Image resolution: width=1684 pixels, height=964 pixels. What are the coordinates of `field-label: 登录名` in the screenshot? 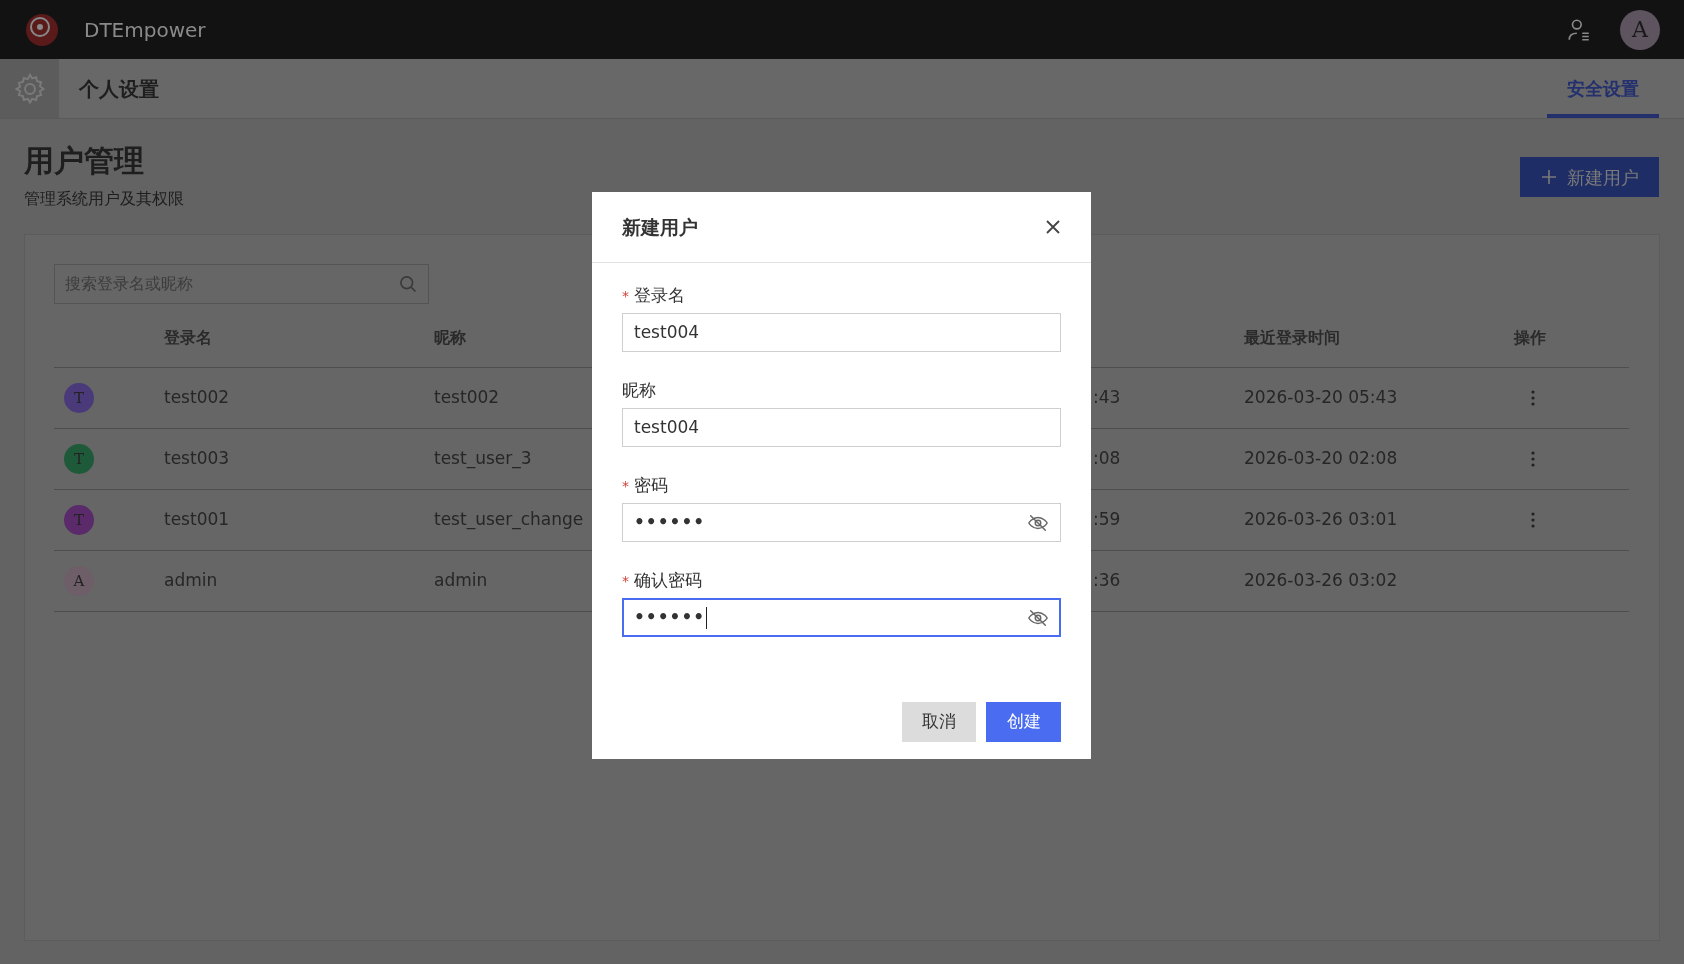 It's located at (659, 296).